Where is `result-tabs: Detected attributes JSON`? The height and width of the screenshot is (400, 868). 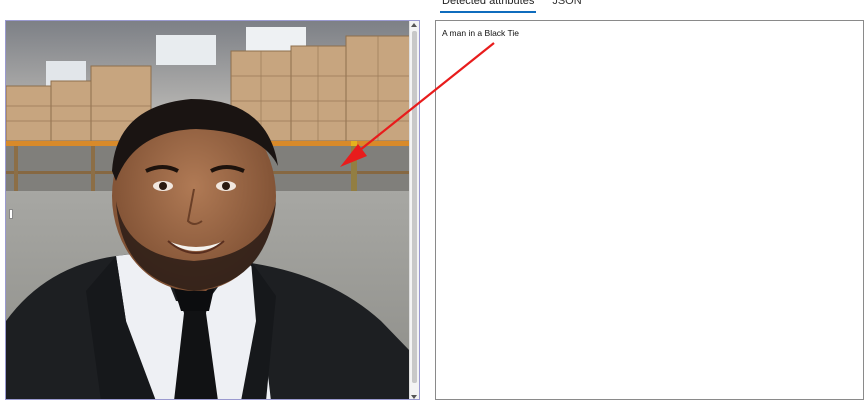
result-tabs: Detected attributes JSON is located at coordinates (512, 6).